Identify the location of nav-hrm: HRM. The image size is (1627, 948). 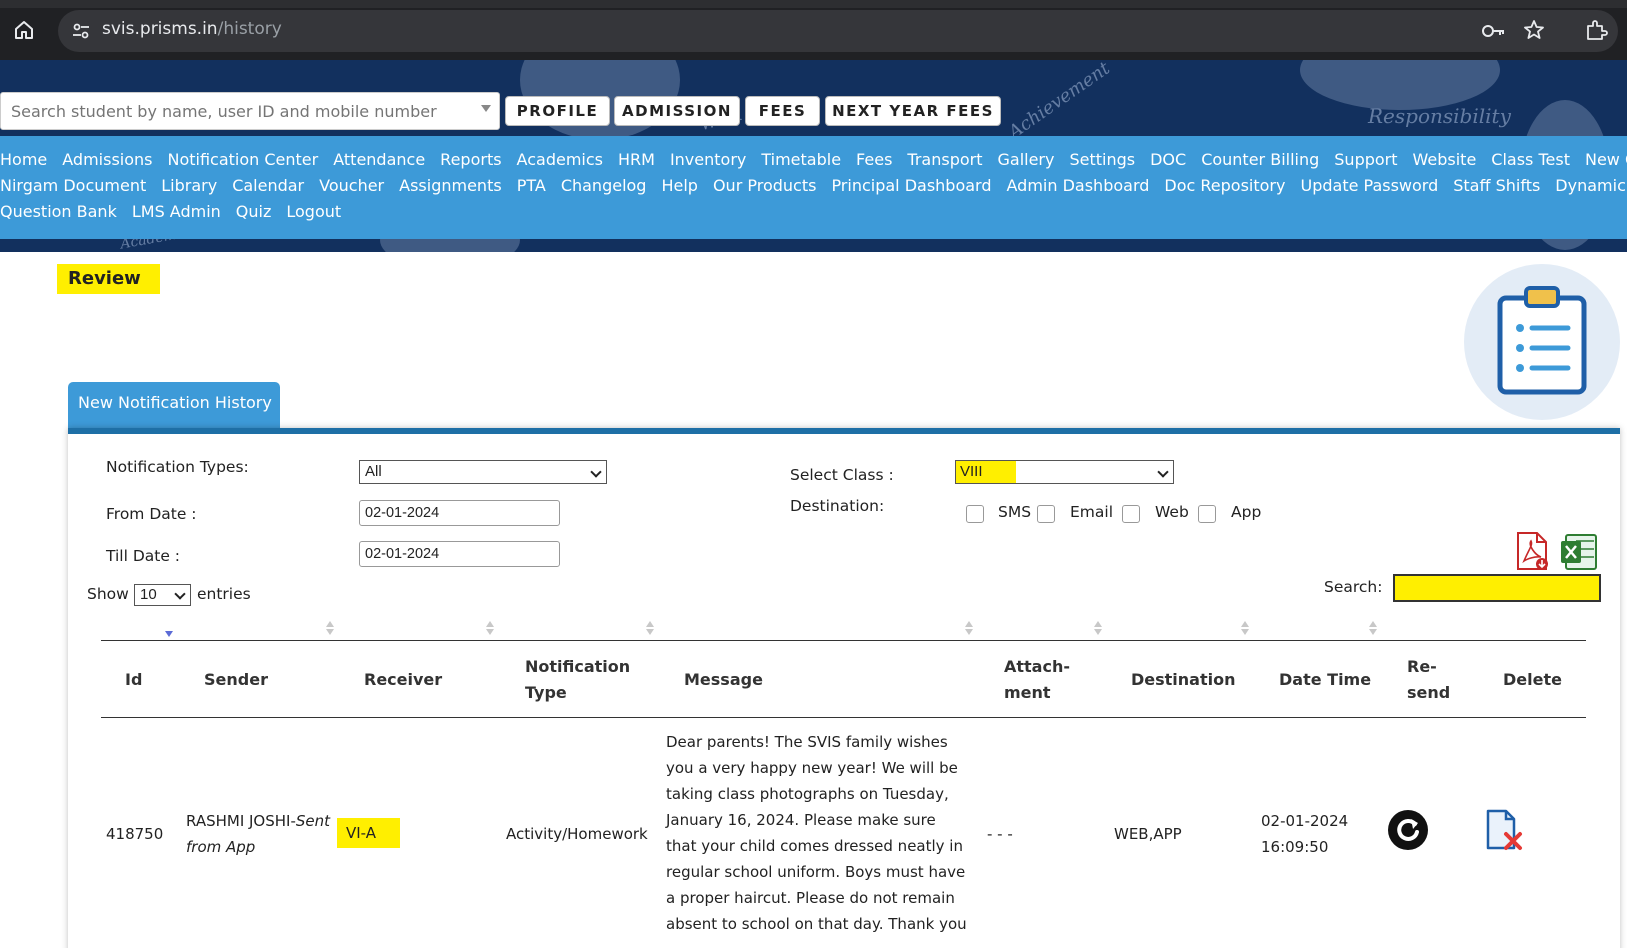
(636, 159).